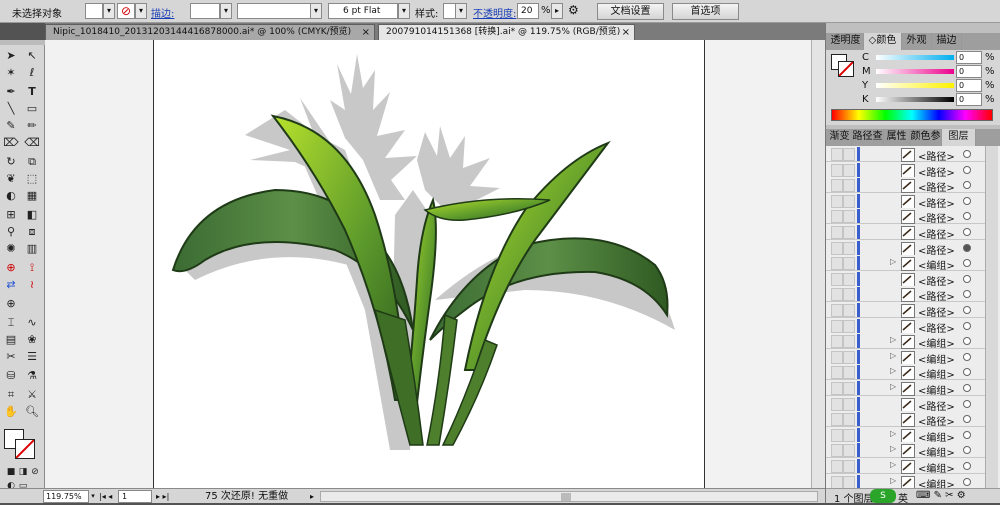 The height and width of the screenshot is (505, 1000). Describe the element at coordinates (32, 412) in the screenshot. I see `zoom-tool-icon: 🔍︎` at that location.